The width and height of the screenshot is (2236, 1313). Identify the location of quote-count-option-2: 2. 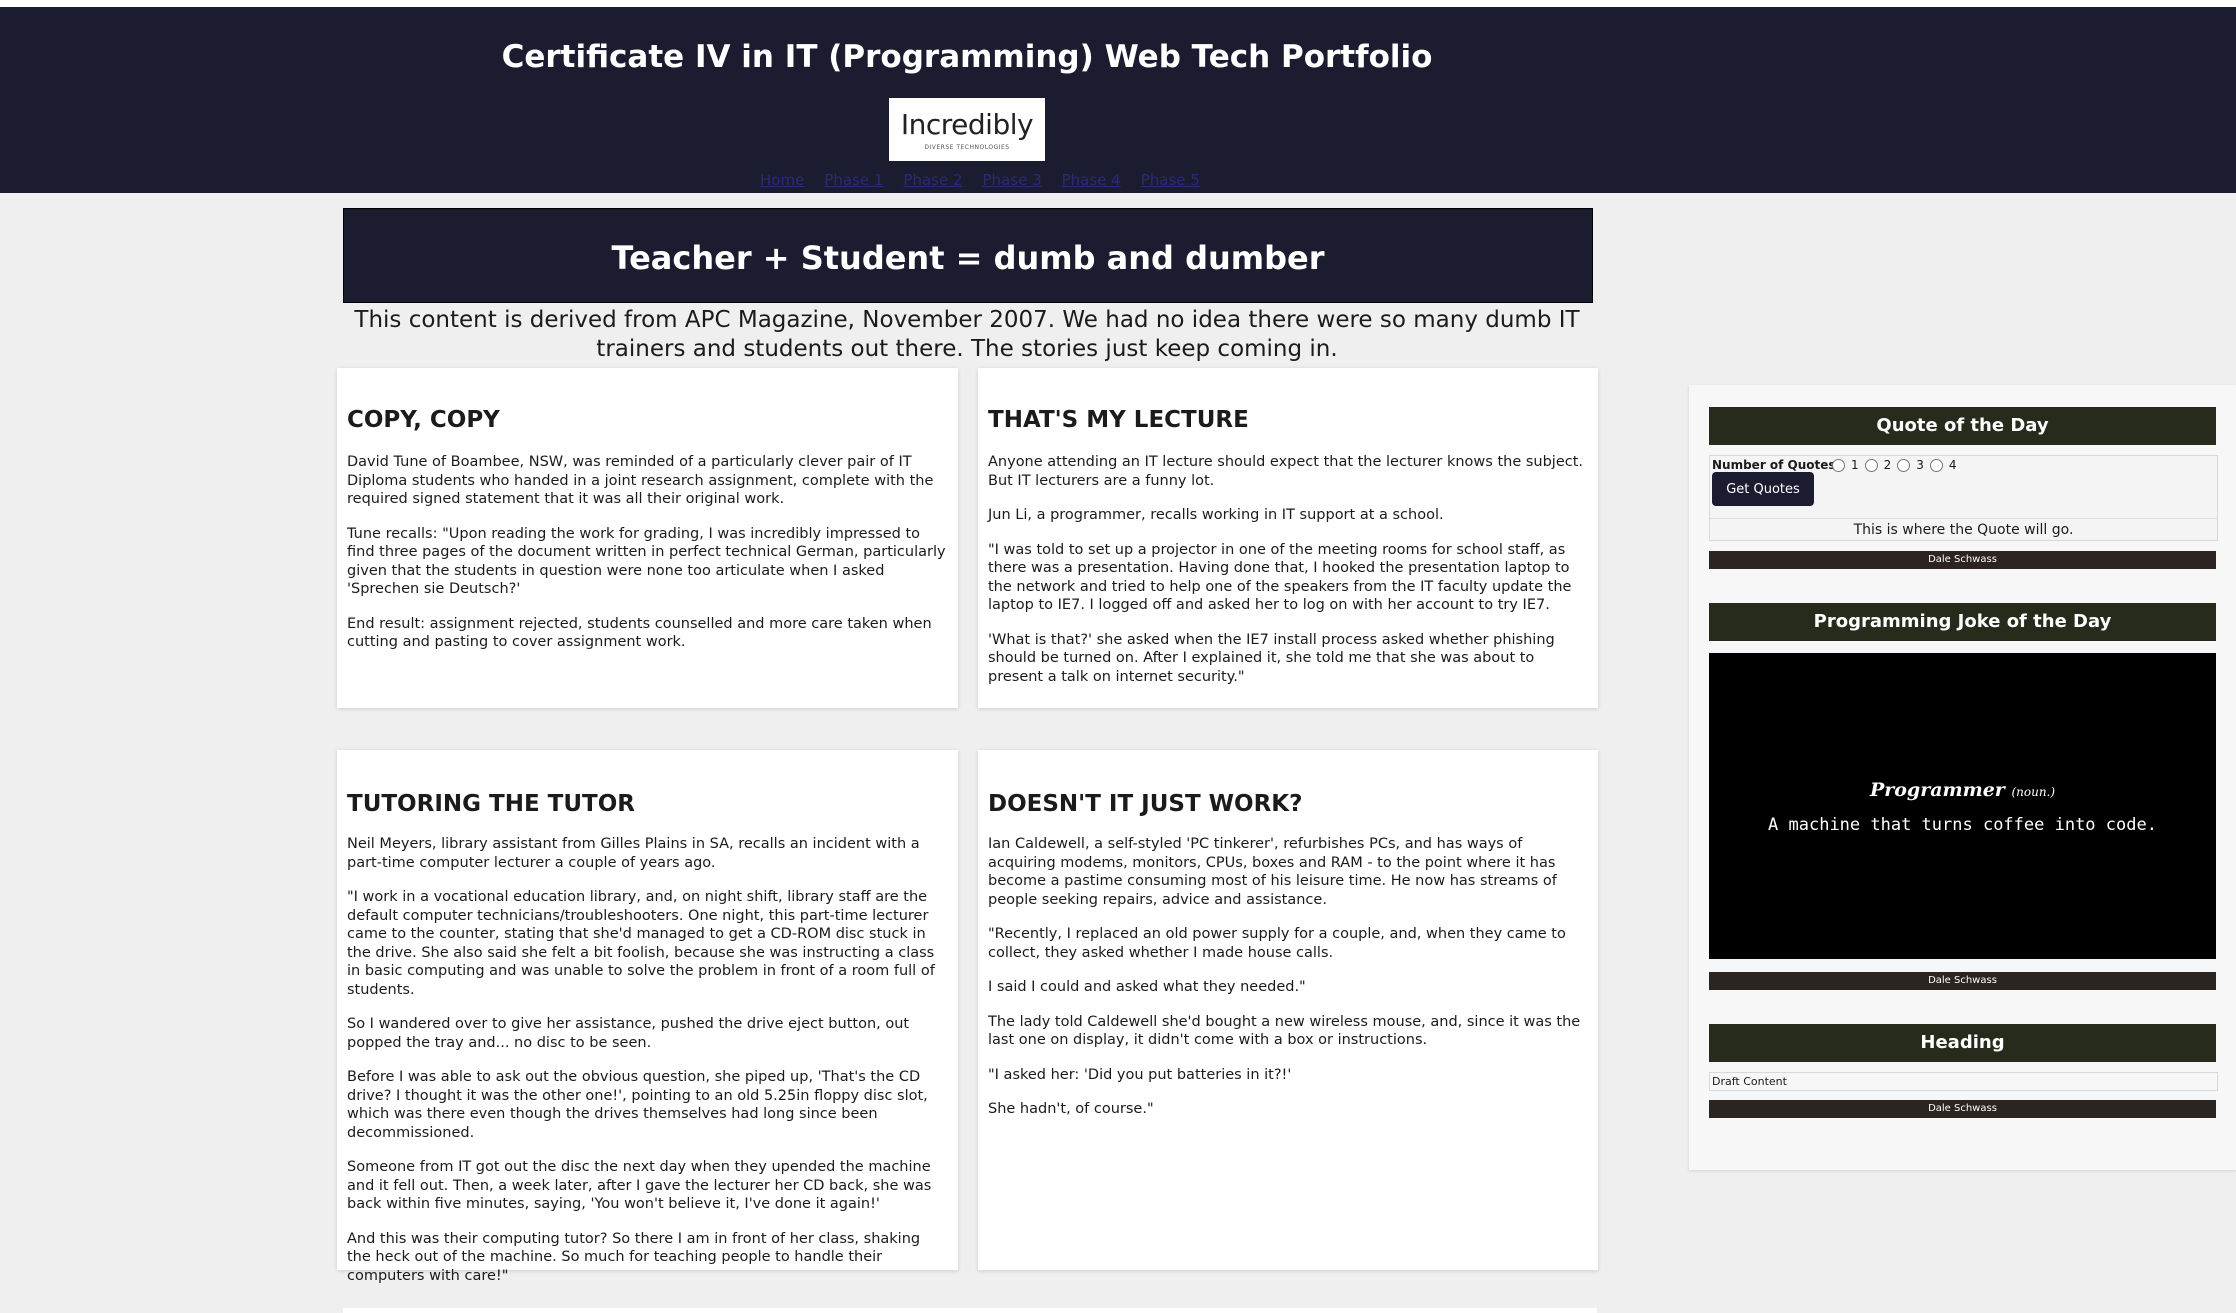
(1877, 465).